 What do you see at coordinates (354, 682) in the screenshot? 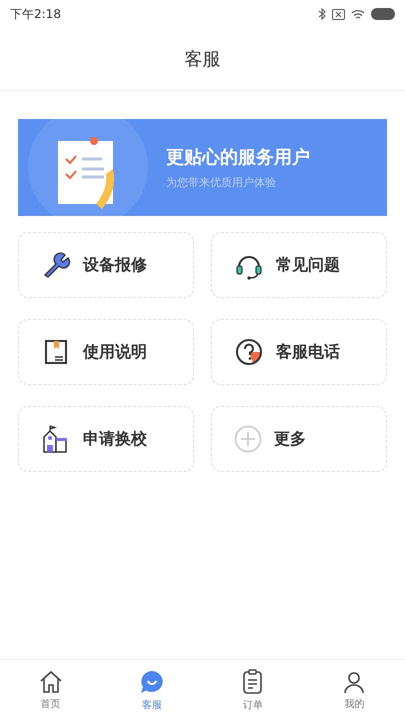
I see `user-icon` at bounding box center [354, 682].